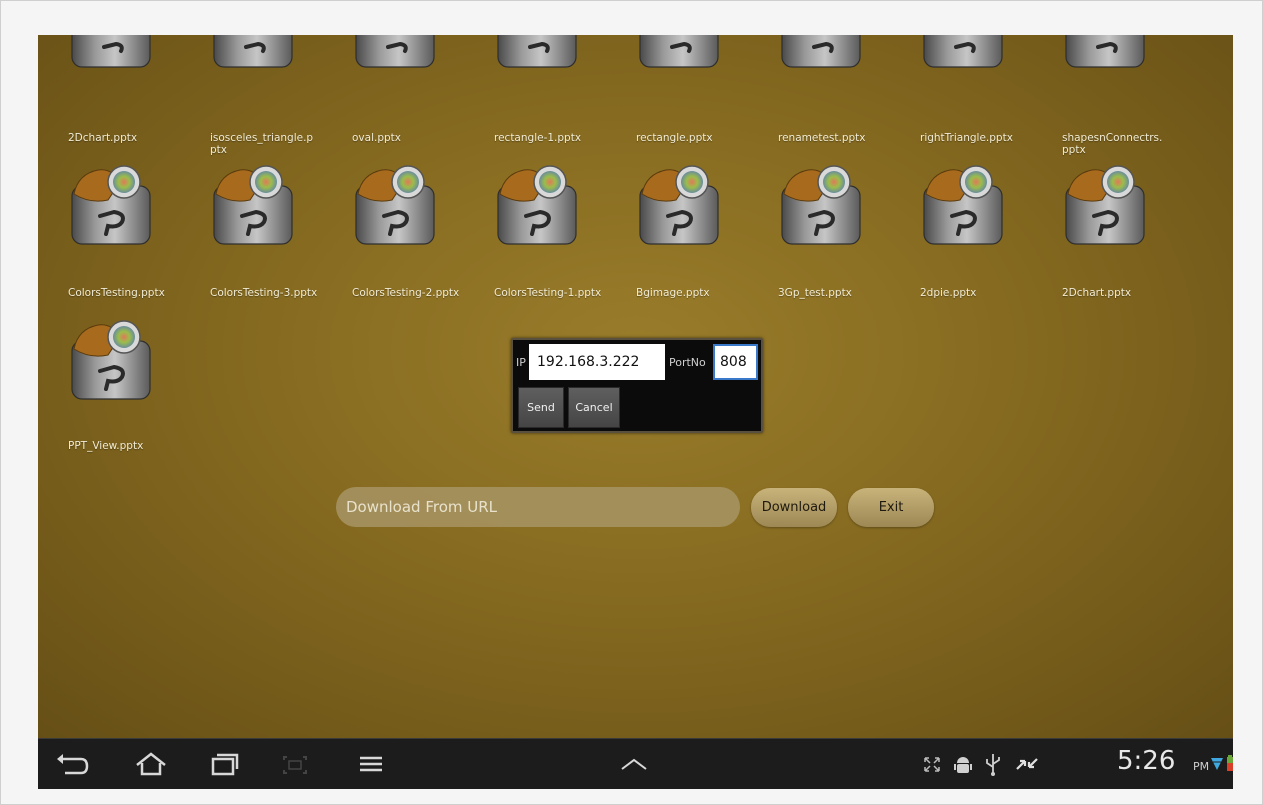 The height and width of the screenshot is (805, 1263). What do you see at coordinates (597, 362) in the screenshot?
I see `ip-input: 192.168.3.222` at bounding box center [597, 362].